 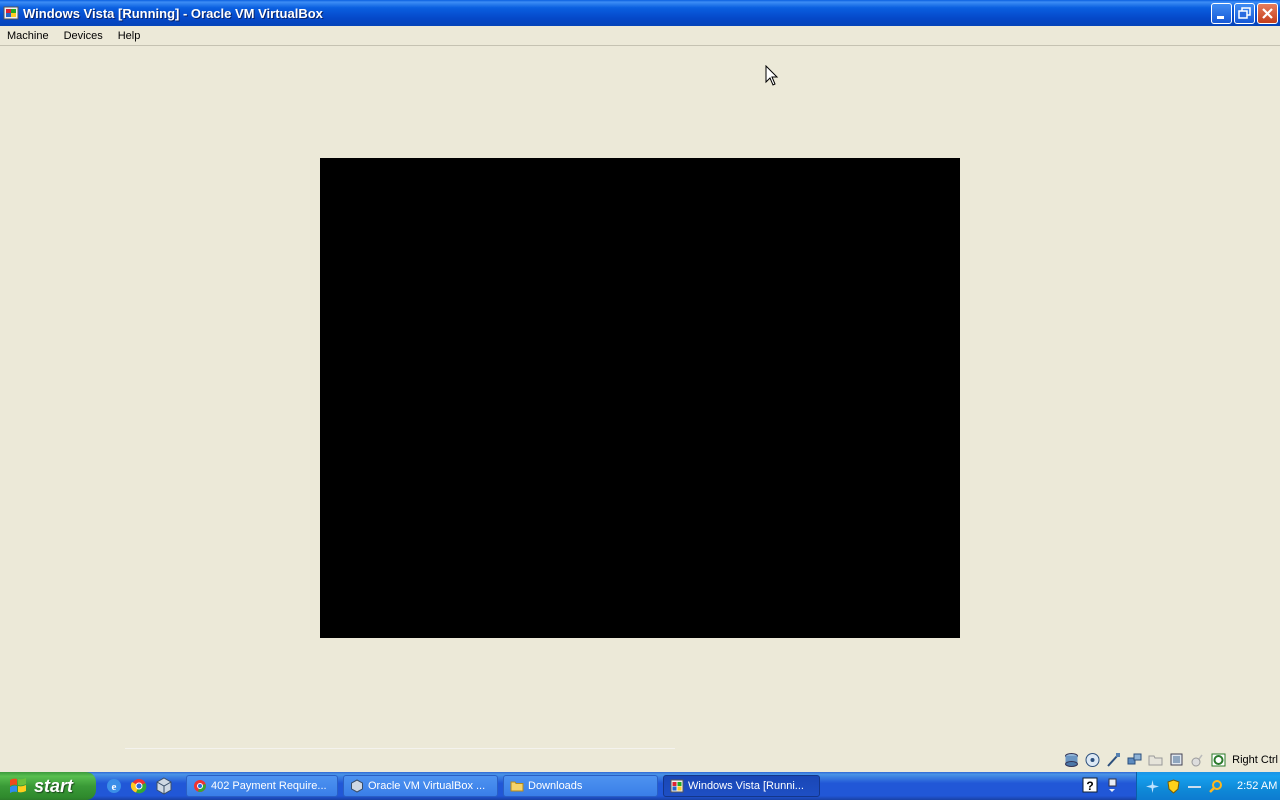 What do you see at coordinates (1197, 760) in the screenshot?
I see `mouse-integration-icon` at bounding box center [1197, 760].